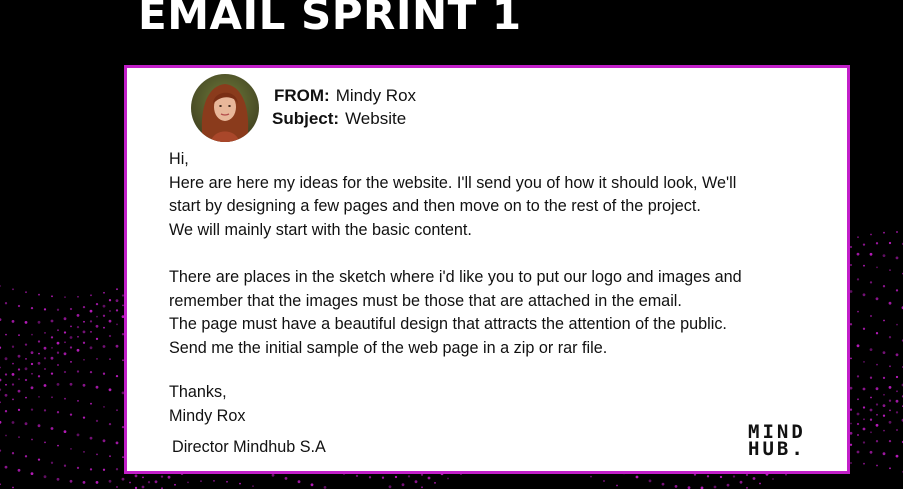 Image resolution: width=903 pixels, height=489 pixels. Describe the element at coordinates (376, 118) in the screenshot. I see `subject-value: Website` at that location.